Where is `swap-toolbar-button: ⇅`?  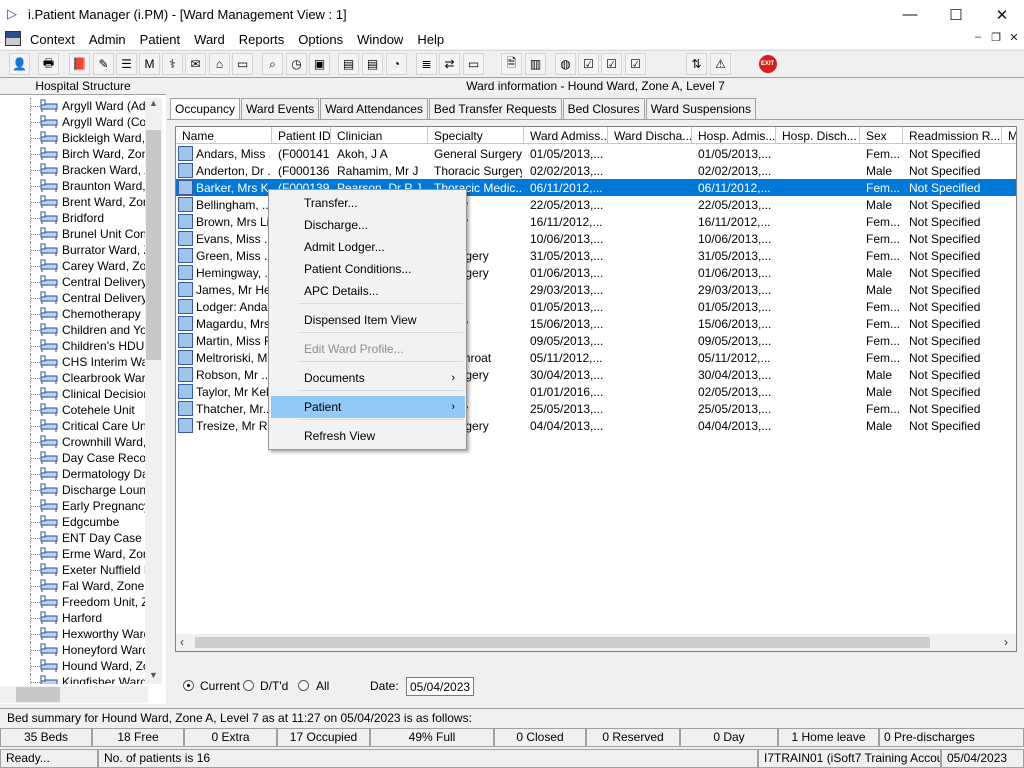 swap-toolbar-button: ⇅ is located at coordinates (696, 64).